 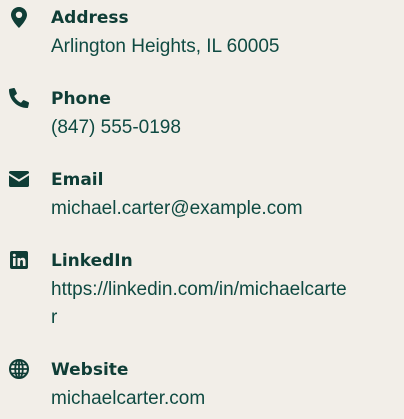 I want to click on email-label: Email, so click(x=77, y=180).